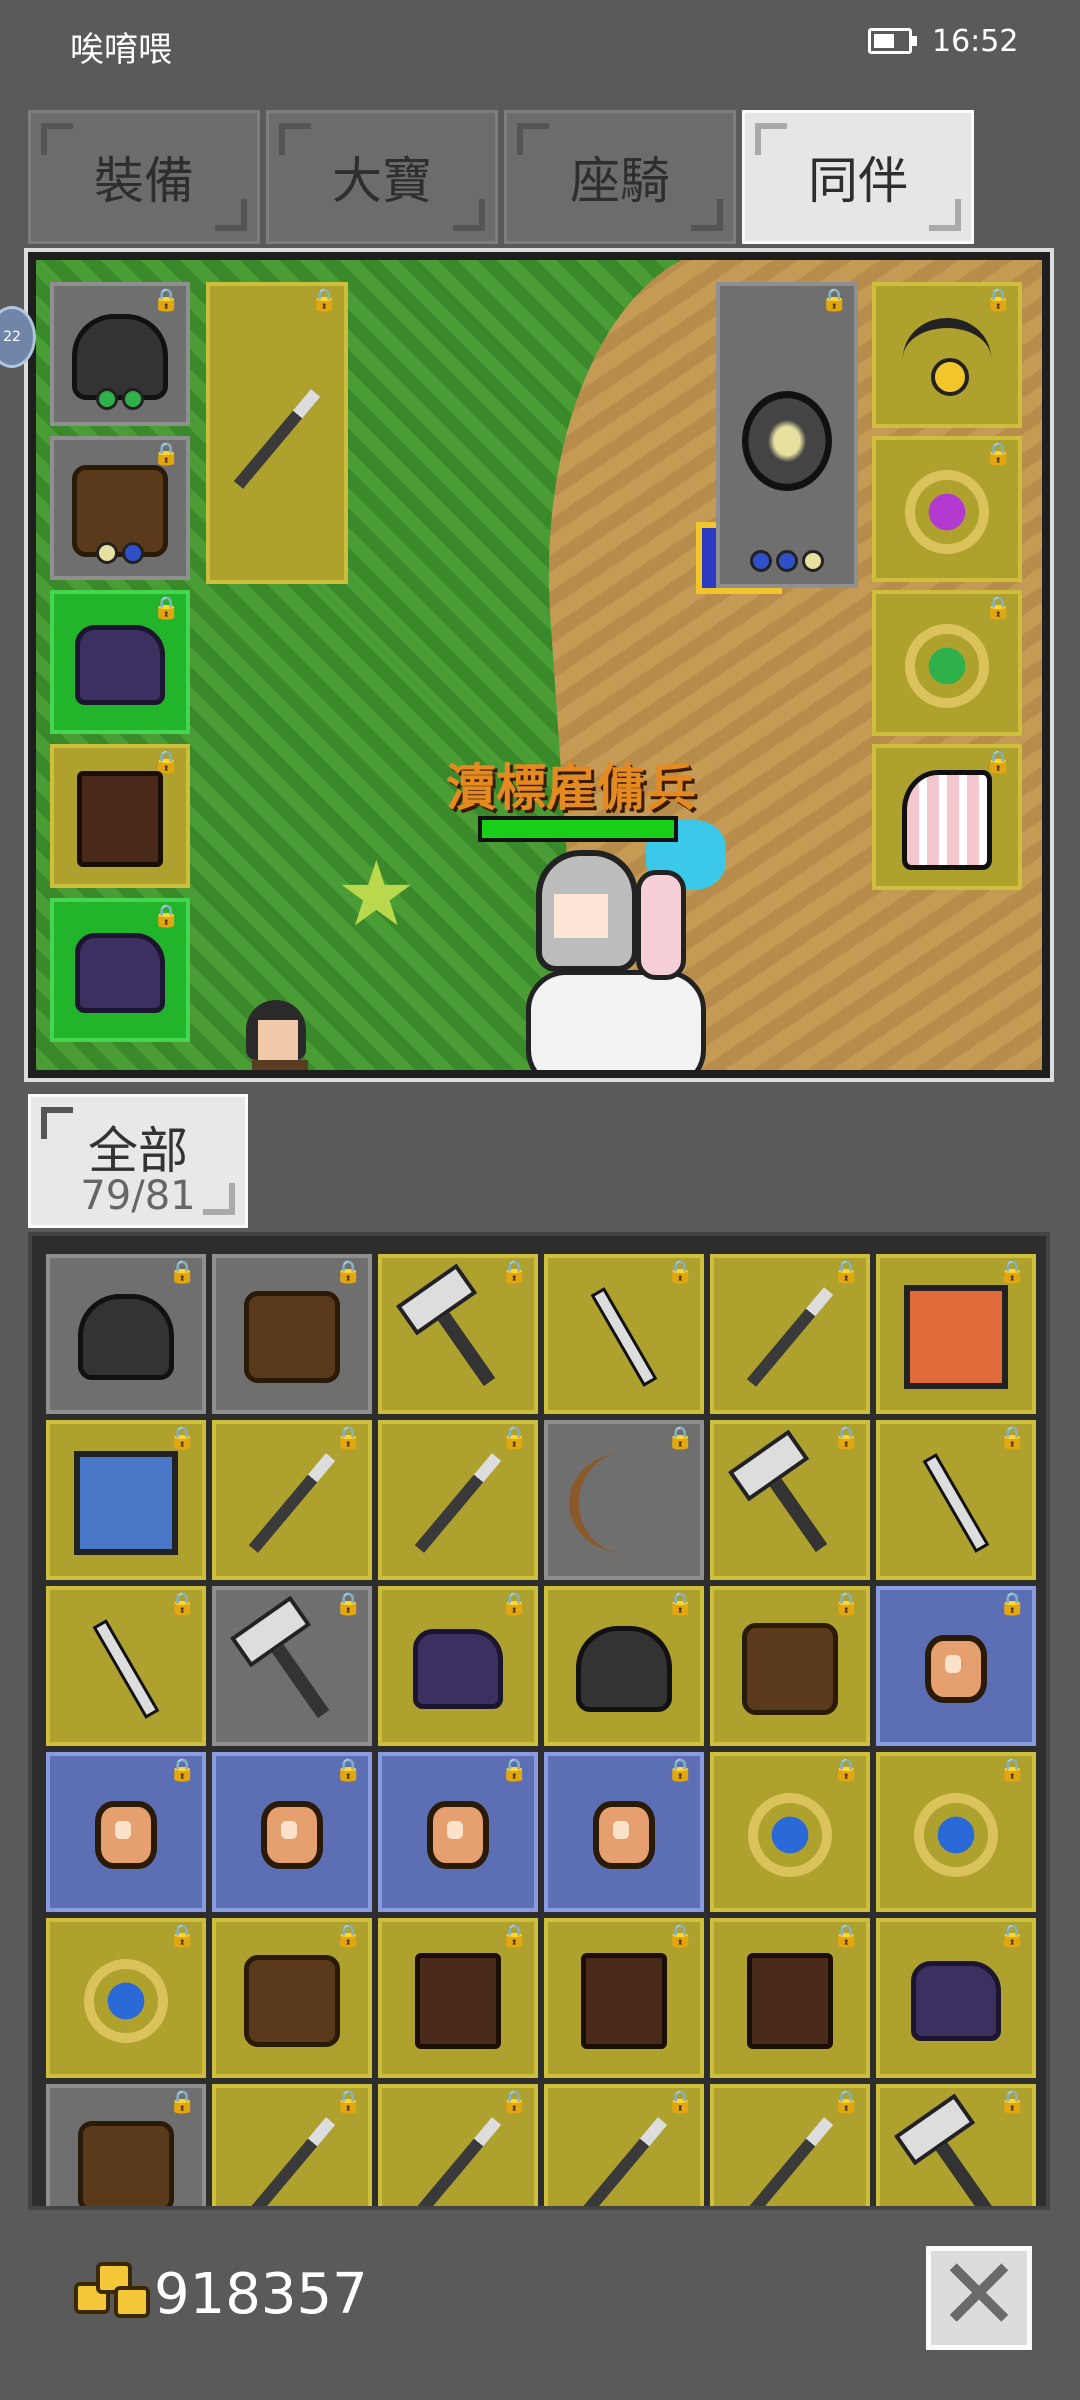 This screenshot has height=2400, width=1080. I want to click on slot-amulet: 🔒, so click(947, 355).